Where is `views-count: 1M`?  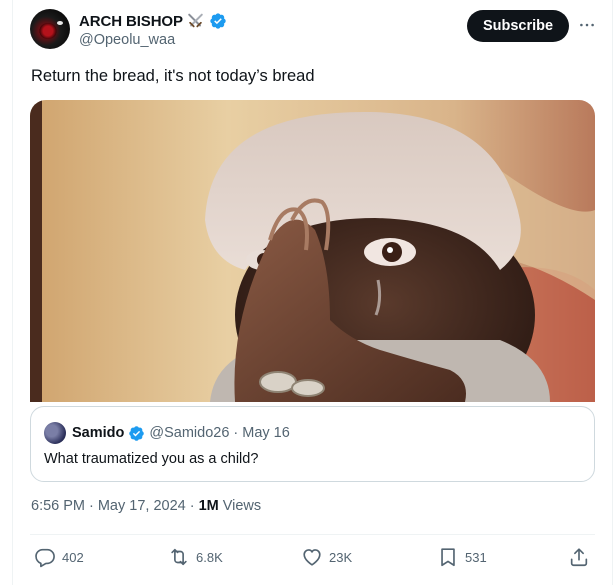
views-count: 1M is located at coordinates (209, 506).